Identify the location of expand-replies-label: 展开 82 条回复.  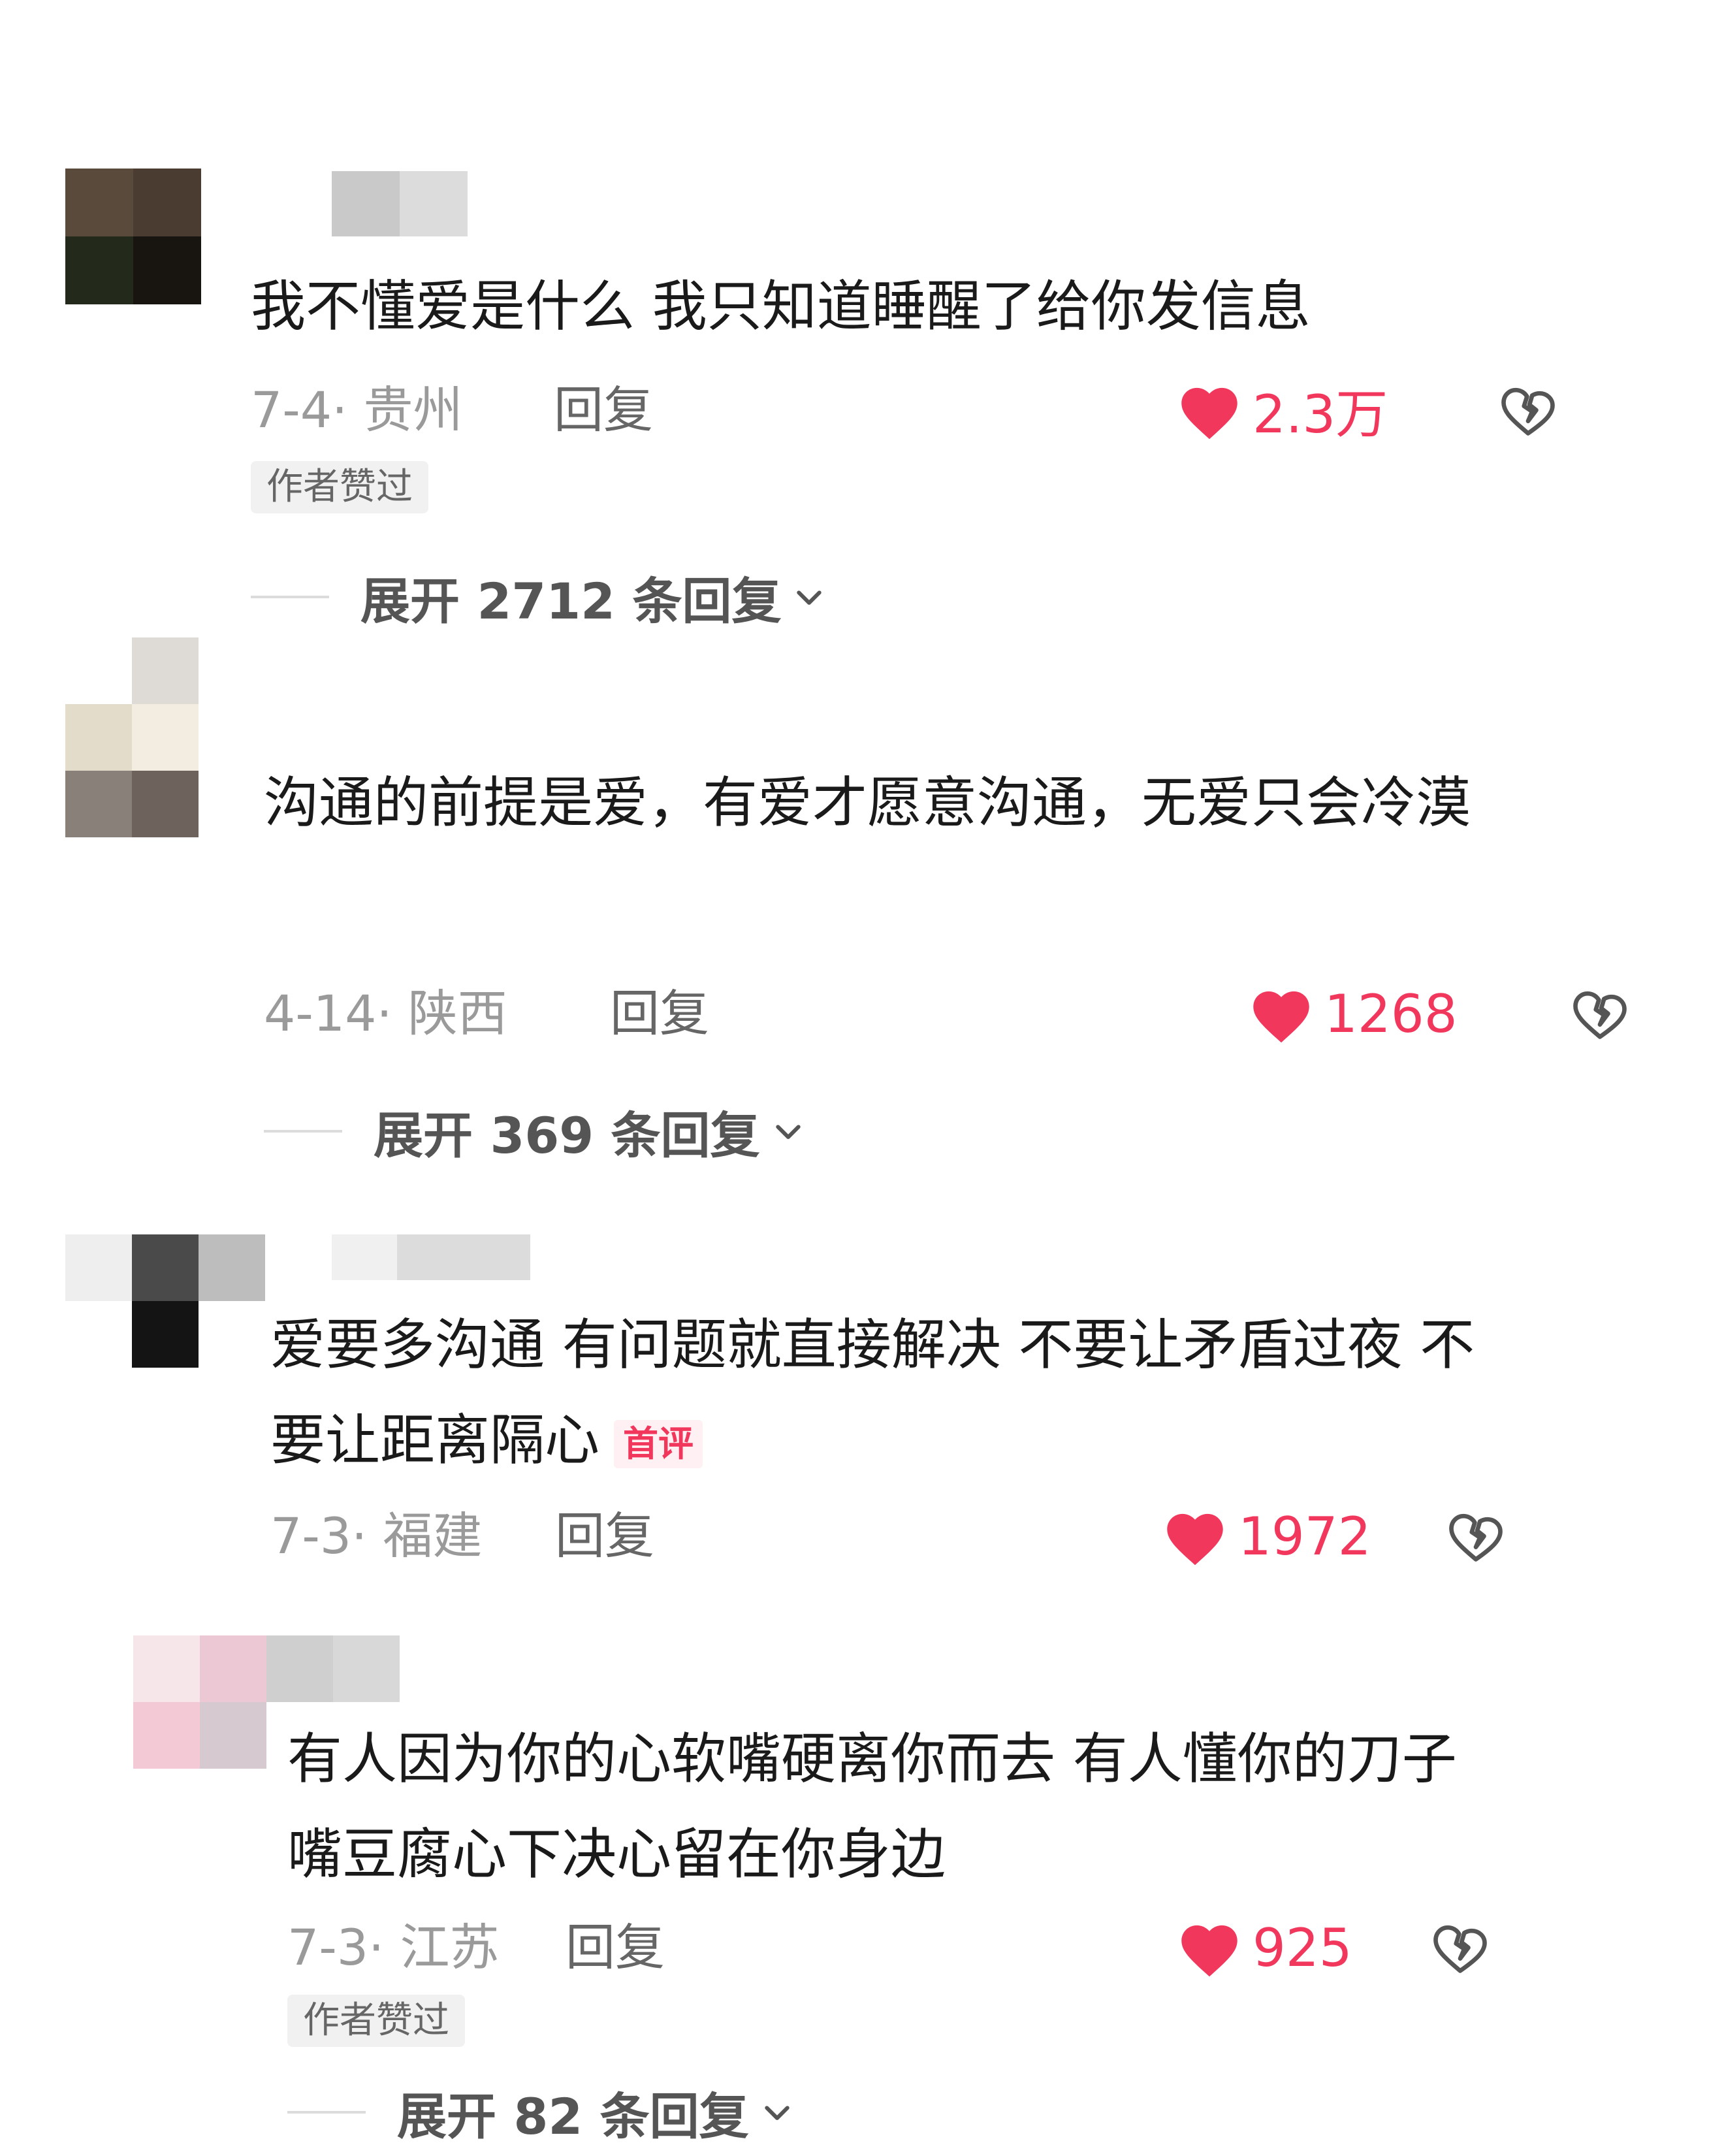
(573, 2116).